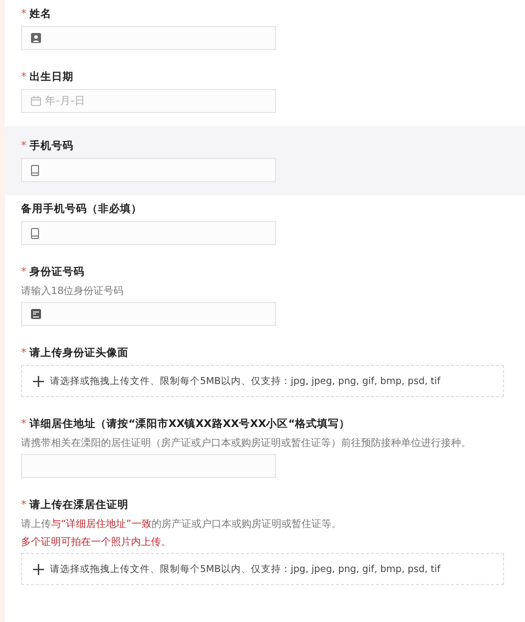 Image resolution: width=525 pixels, height=622 pixels. What do you see at coordinates (81, 209) in the screenshot?
I see `field-label: 备用手机号码（非必填）` at bounding box center [81, 209].